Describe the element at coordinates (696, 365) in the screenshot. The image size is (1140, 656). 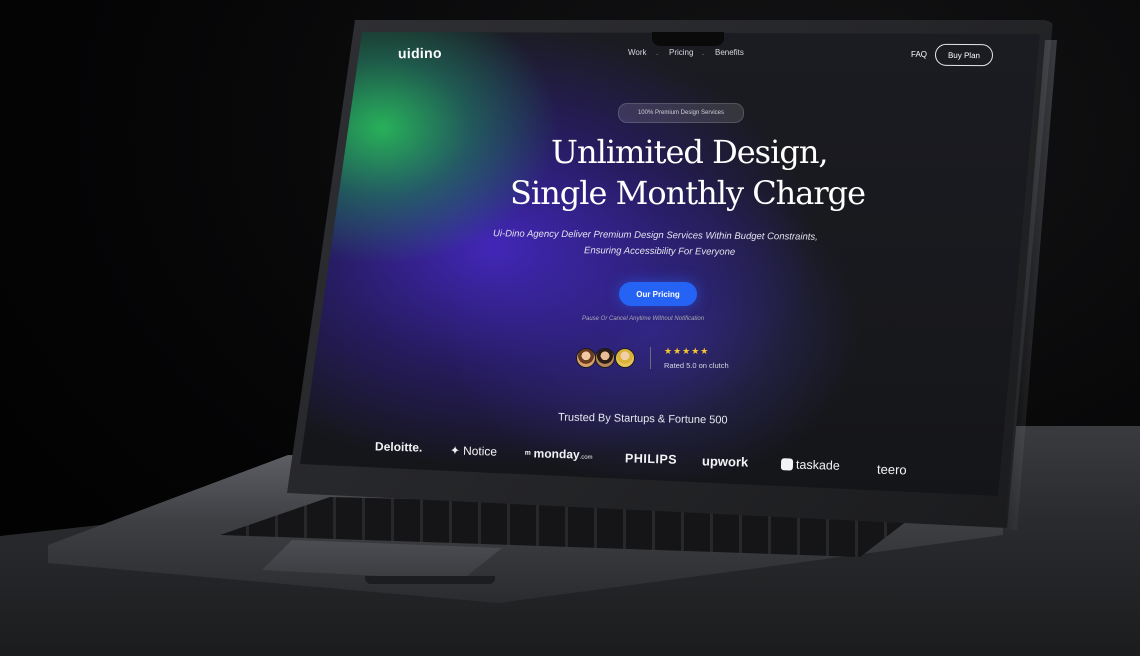
I see `rating-text: Rated 5.0 on clutch` at that location.